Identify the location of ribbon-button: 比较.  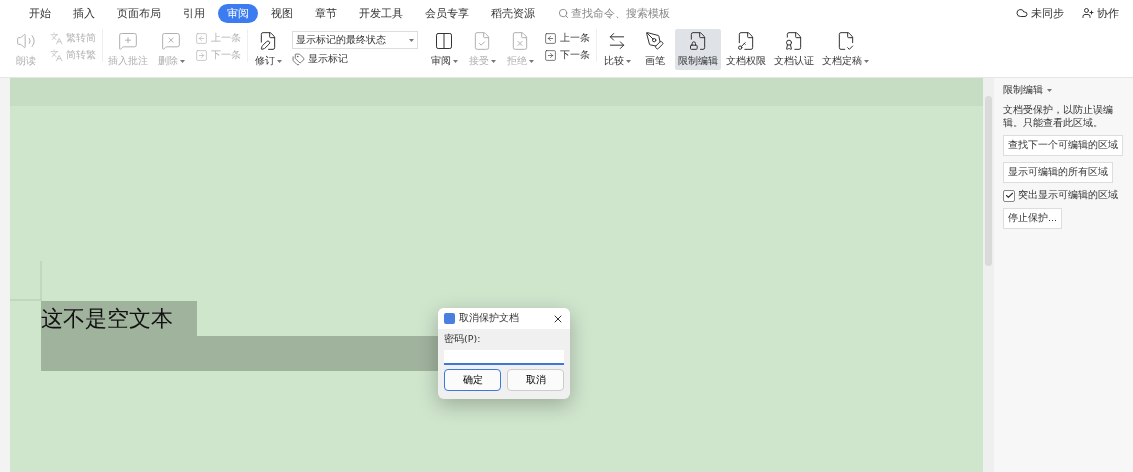
(617, 49).